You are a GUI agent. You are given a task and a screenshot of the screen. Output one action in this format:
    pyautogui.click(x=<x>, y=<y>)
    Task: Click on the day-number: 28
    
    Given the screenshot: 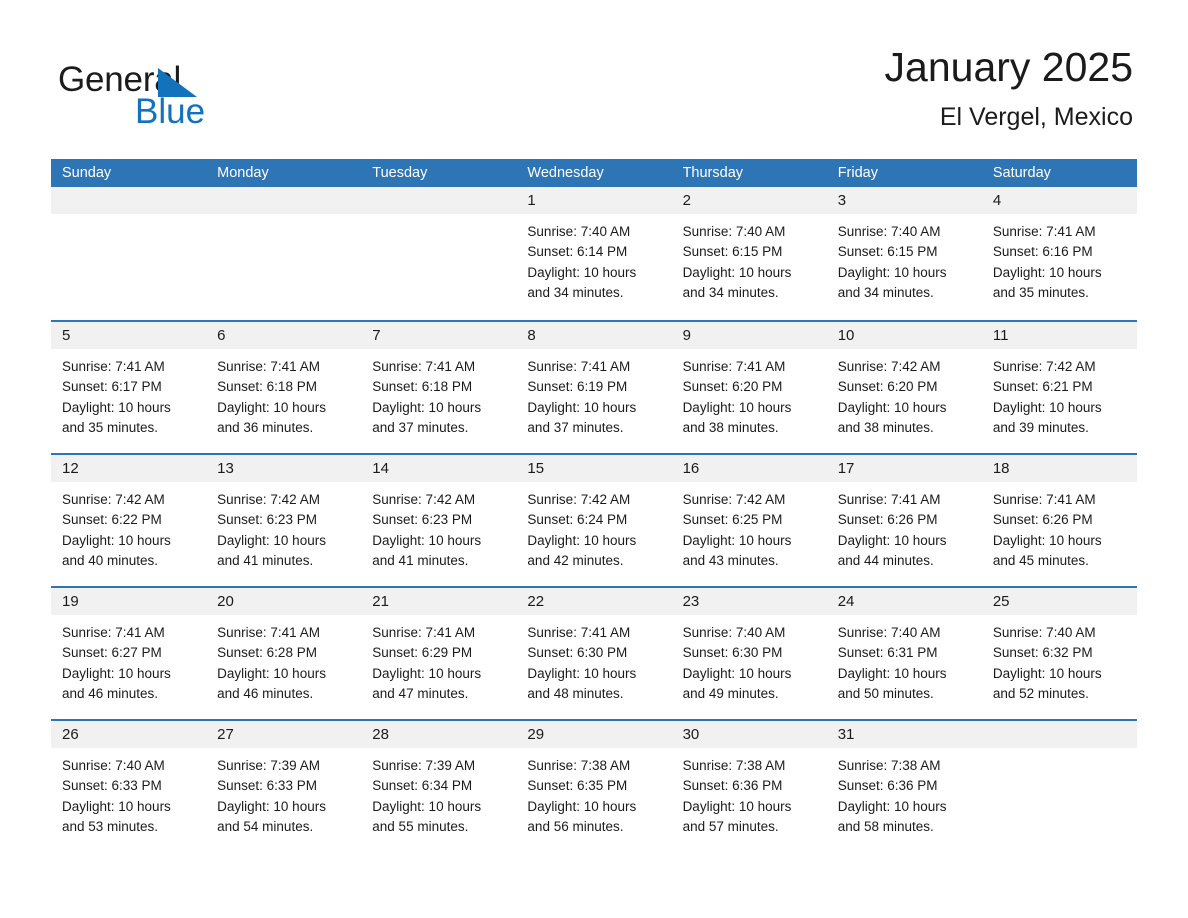 What is the action you would take?
    pyautogui.click(x=380, y=734)
    